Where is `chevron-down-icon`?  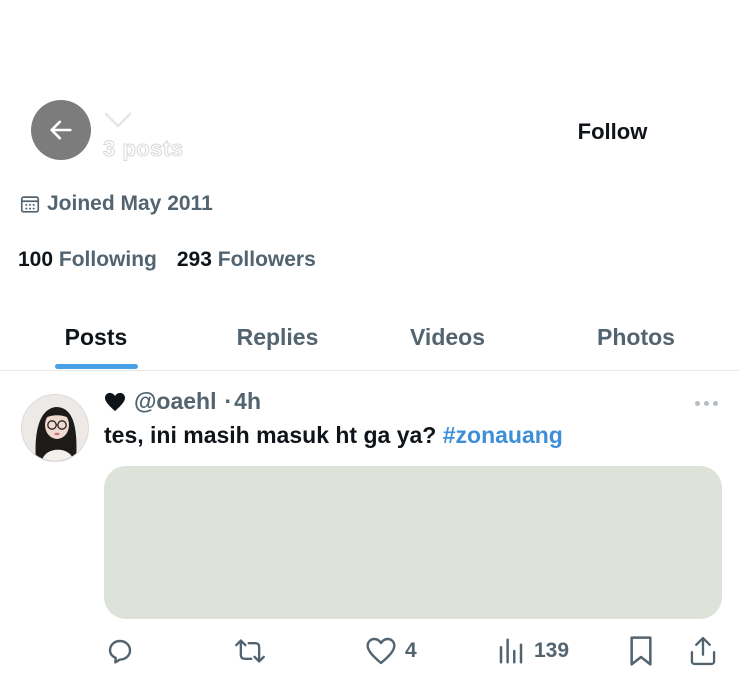
chevron-down-icon is located at coordinates (118, 120).